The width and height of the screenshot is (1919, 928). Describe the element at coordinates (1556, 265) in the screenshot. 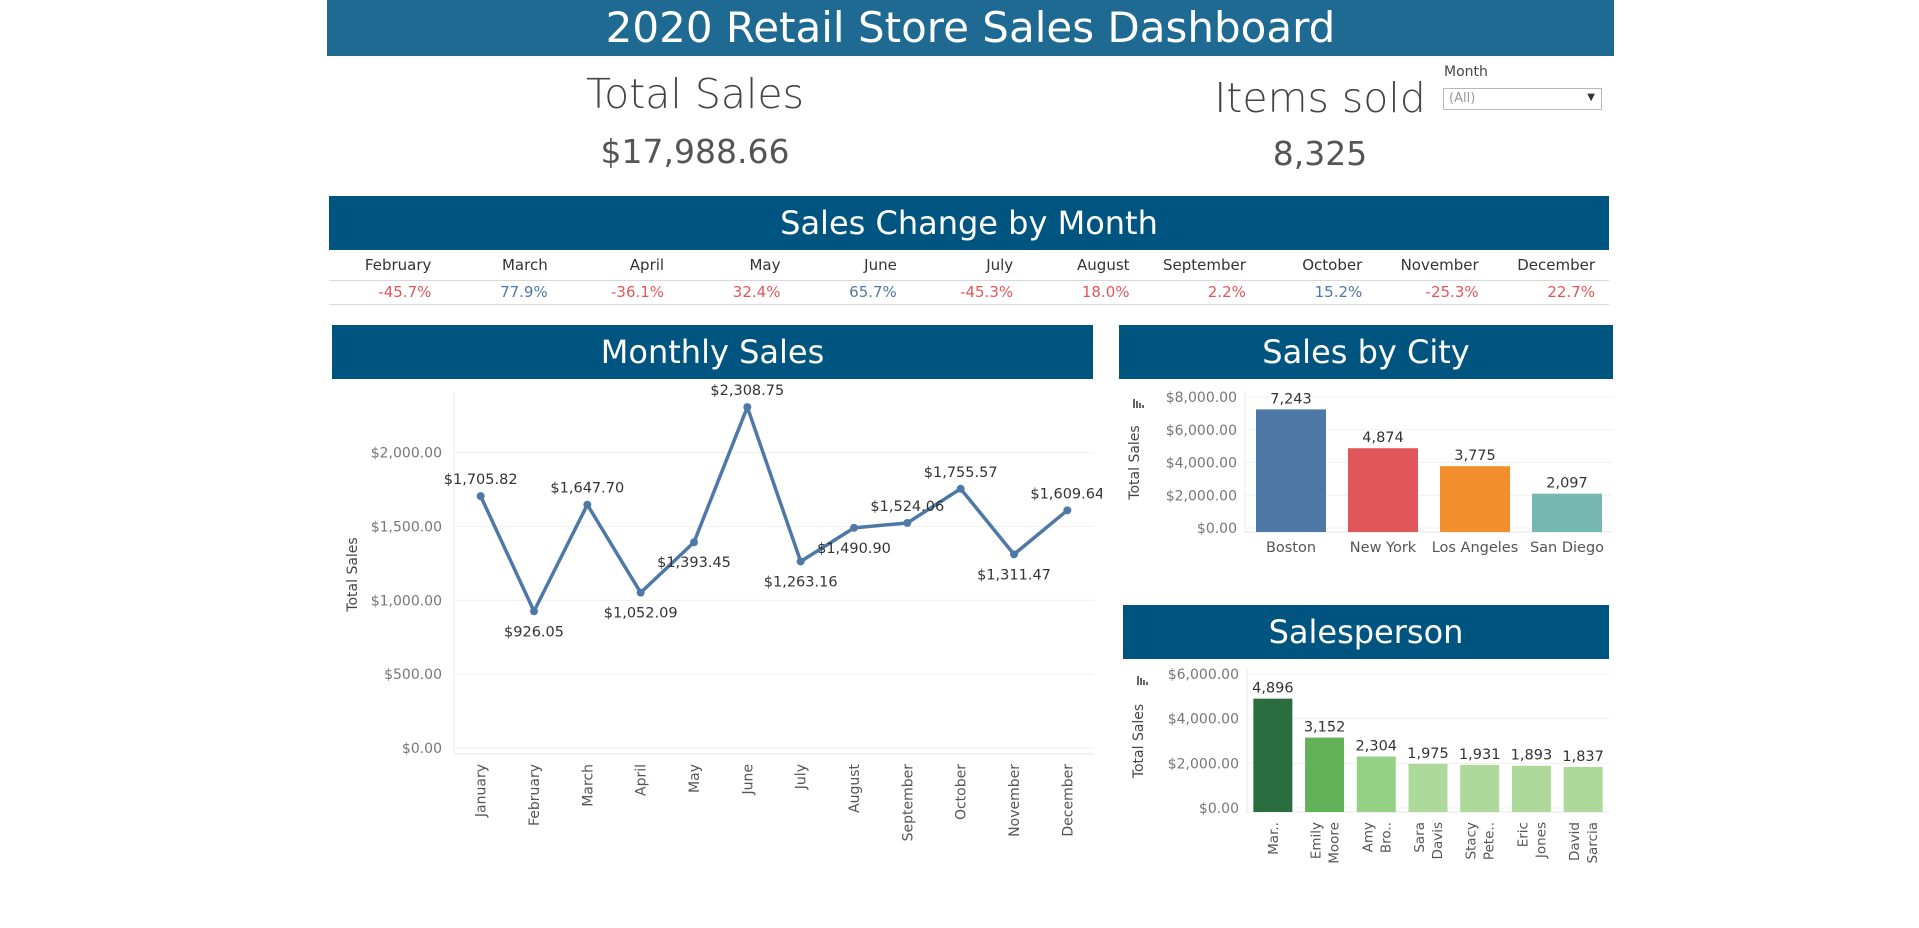

I see `change-month-header: December` at that location.